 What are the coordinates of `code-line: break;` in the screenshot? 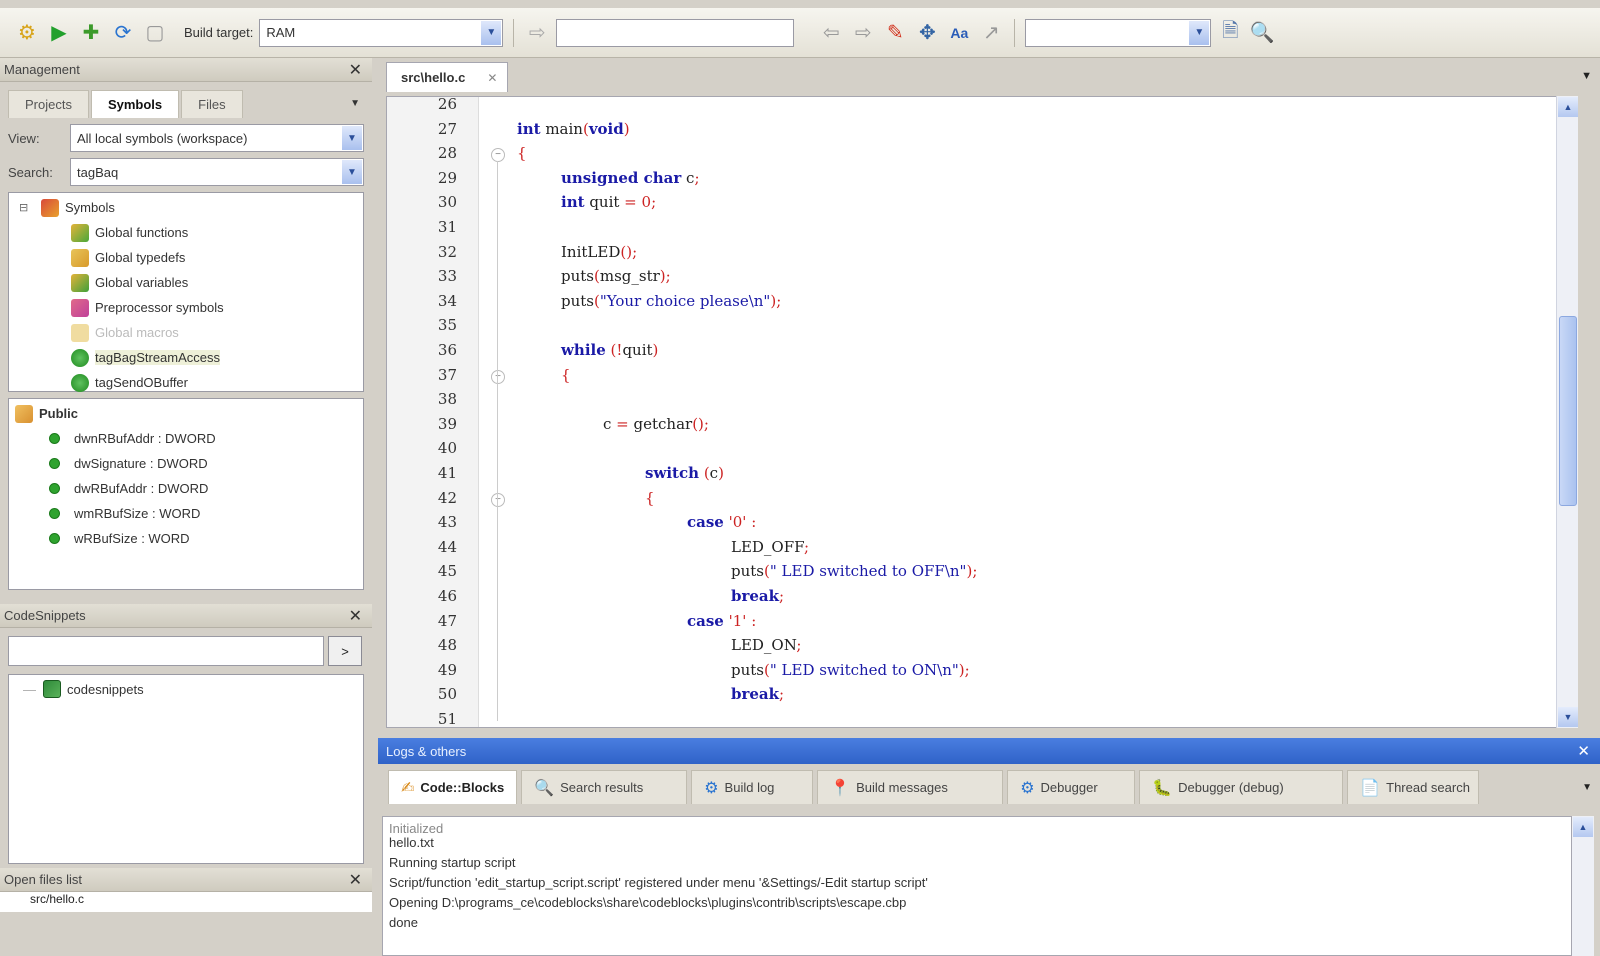 It's located at (758, 596).